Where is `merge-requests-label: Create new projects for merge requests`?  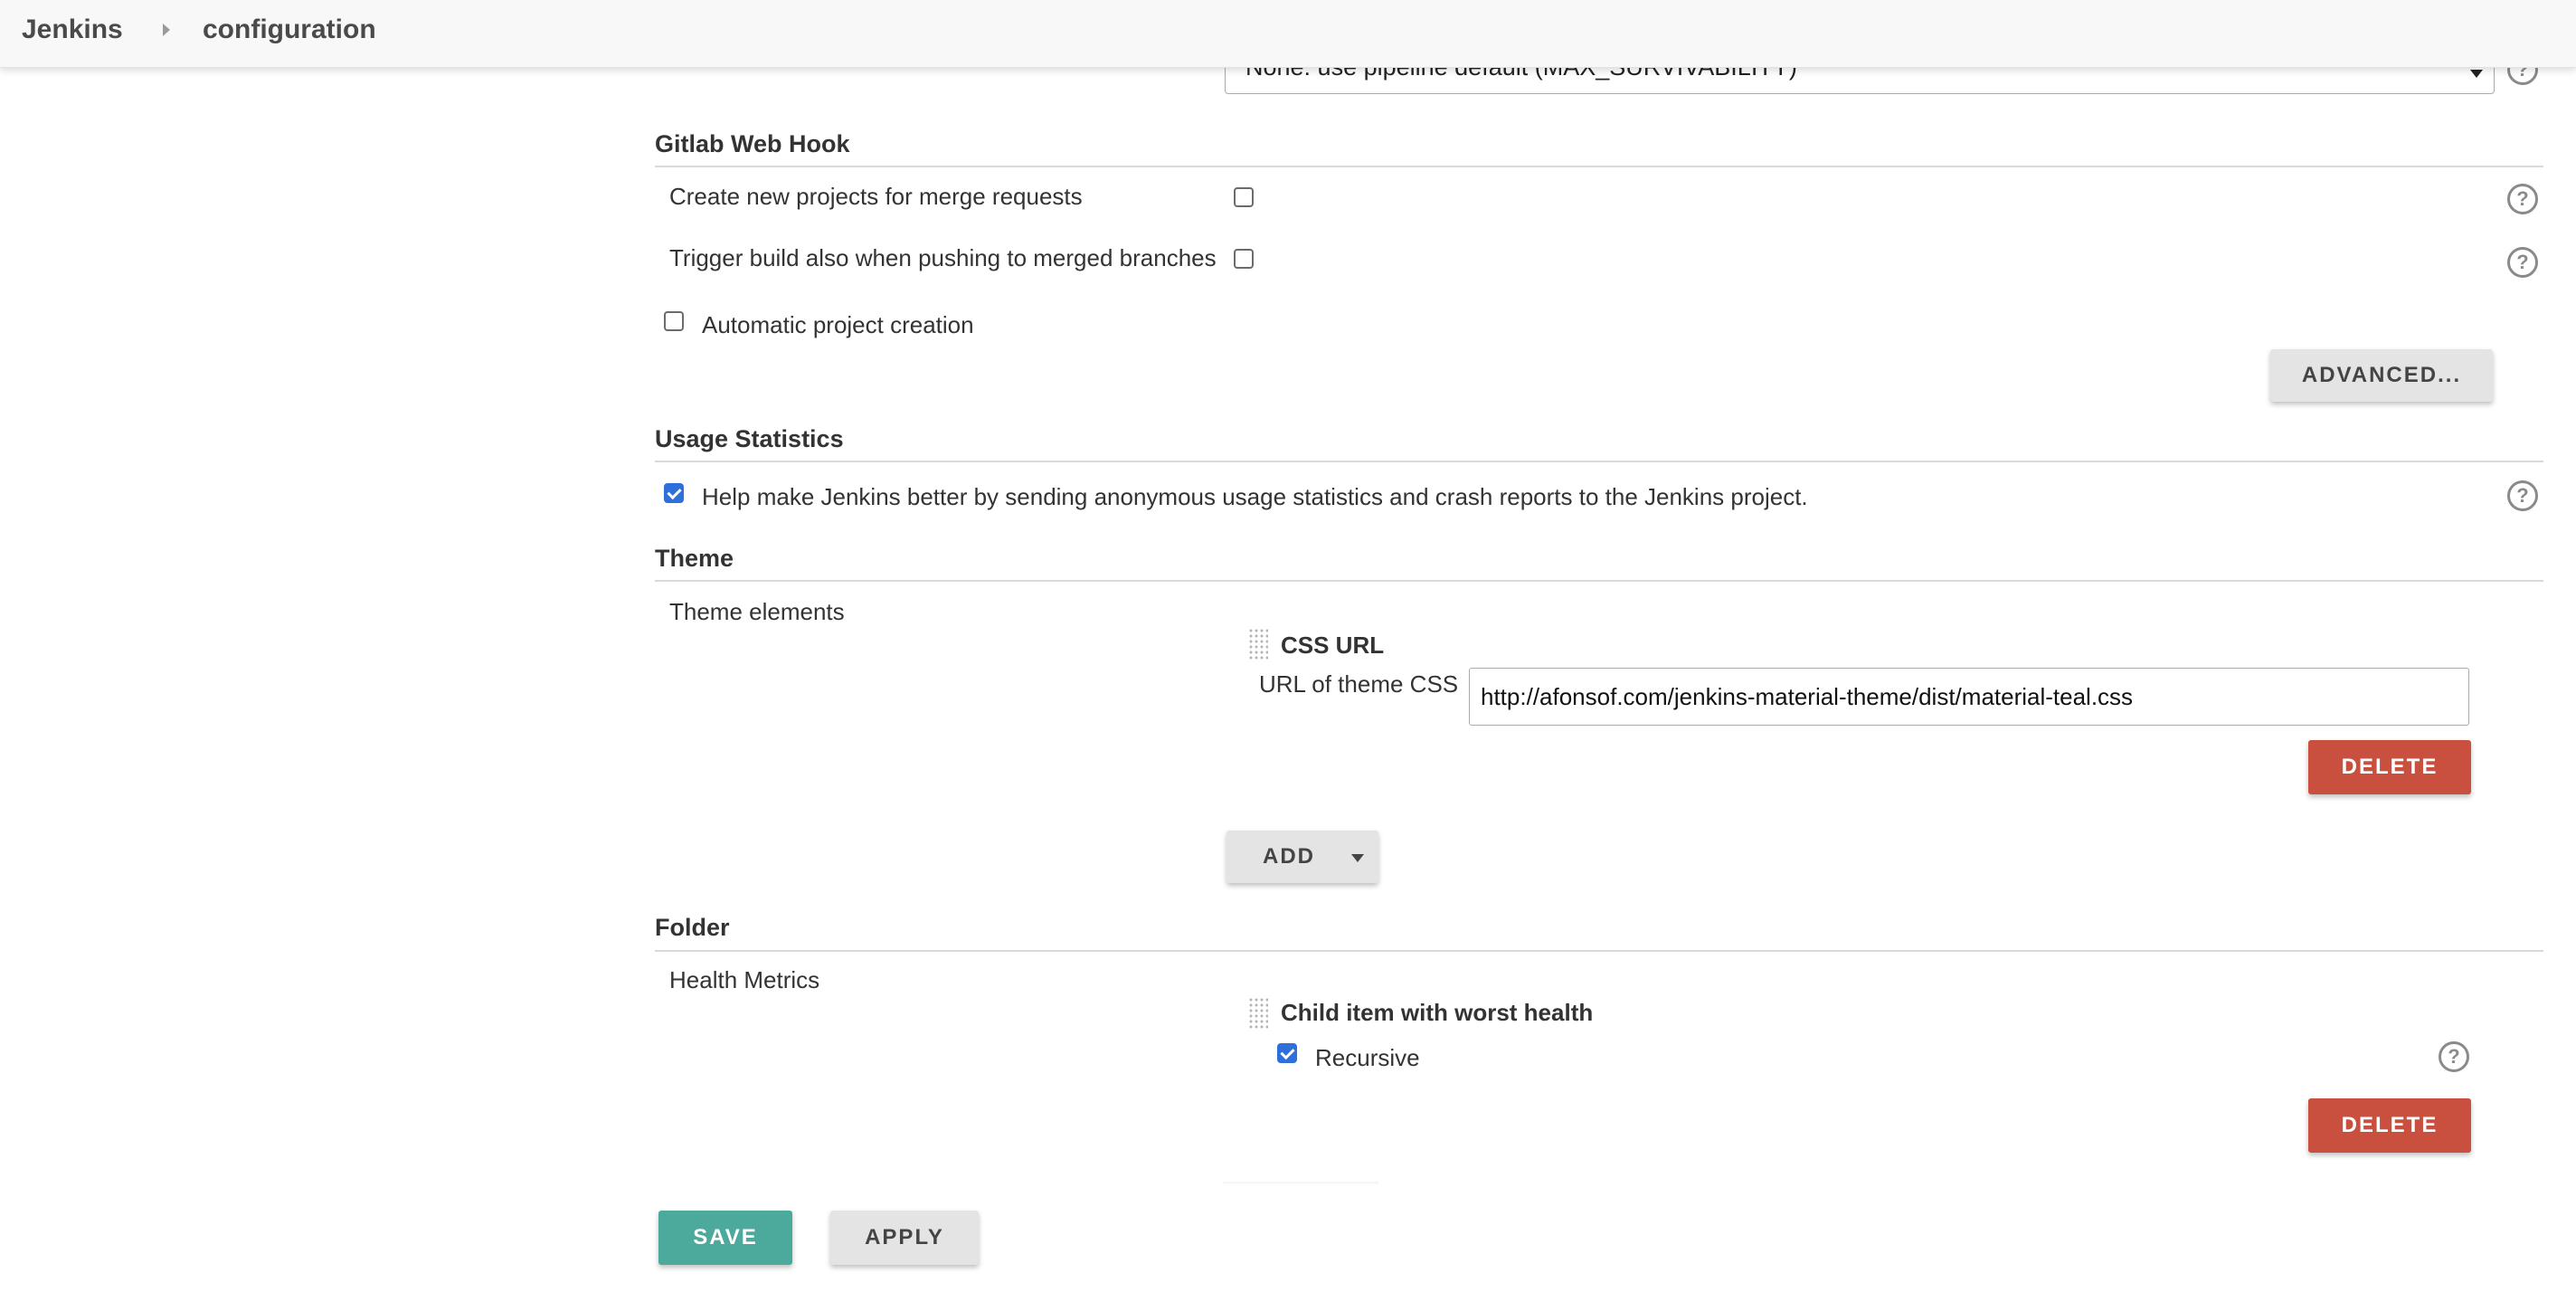 merge-requests-label: Create new projects for merge requests is located at coordinates (876, 197).